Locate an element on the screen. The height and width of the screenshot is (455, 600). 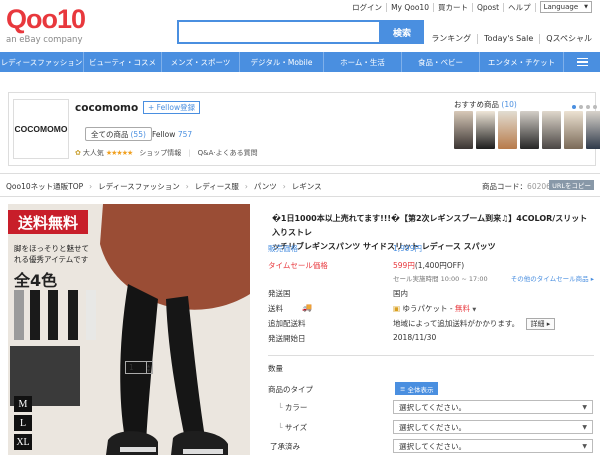
recommended-thumbnails is located at coordinates (527, 130).